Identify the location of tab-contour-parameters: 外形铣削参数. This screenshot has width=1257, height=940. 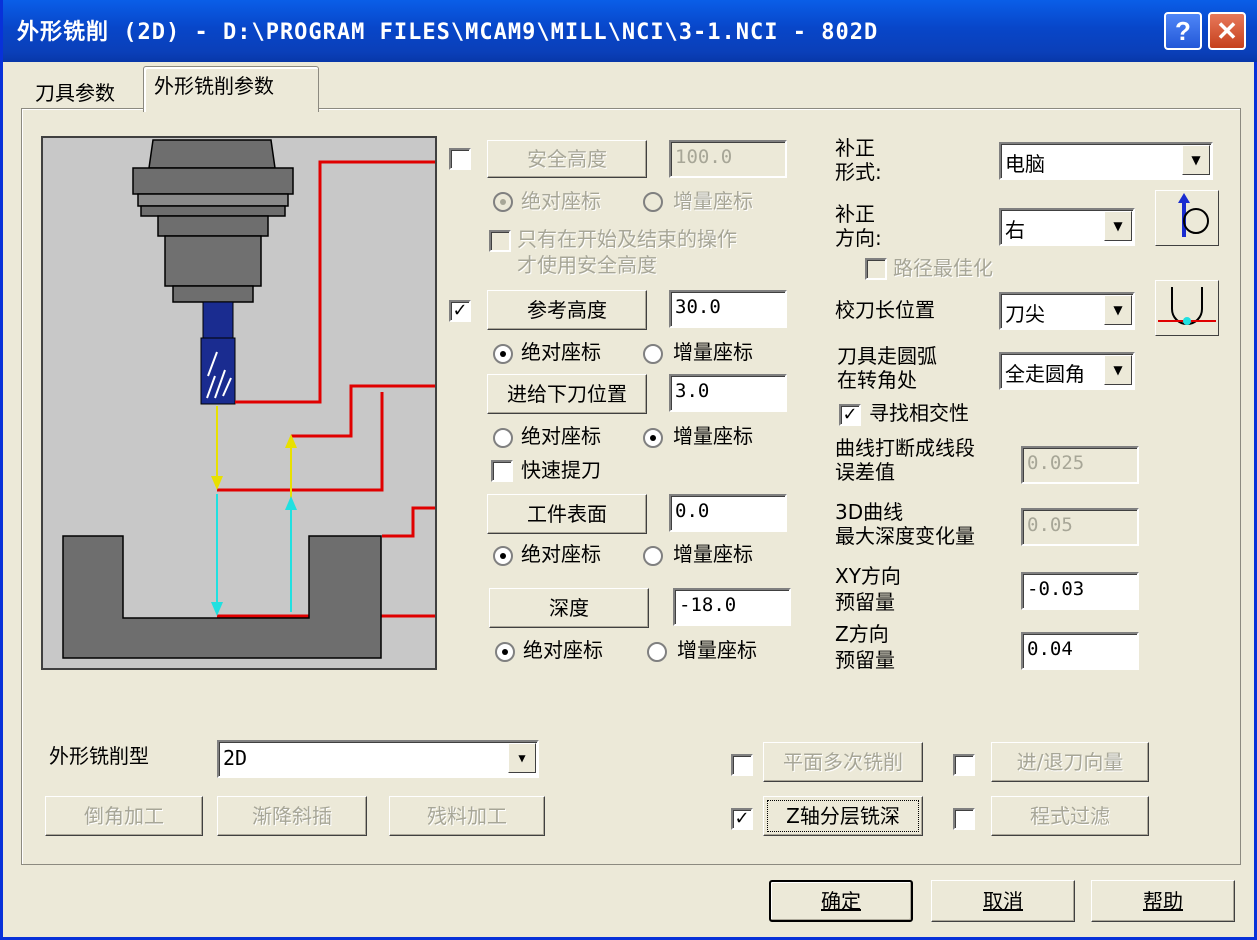
(231, 89).